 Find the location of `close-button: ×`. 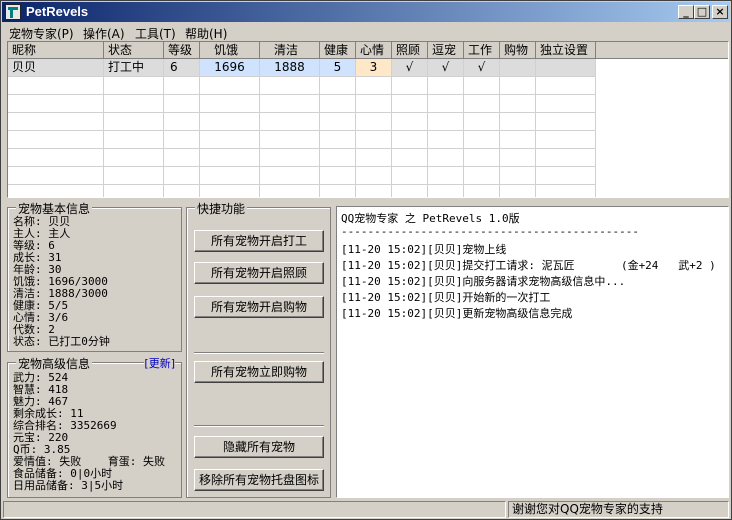

close-button: × is located at coordinates (720, 12).